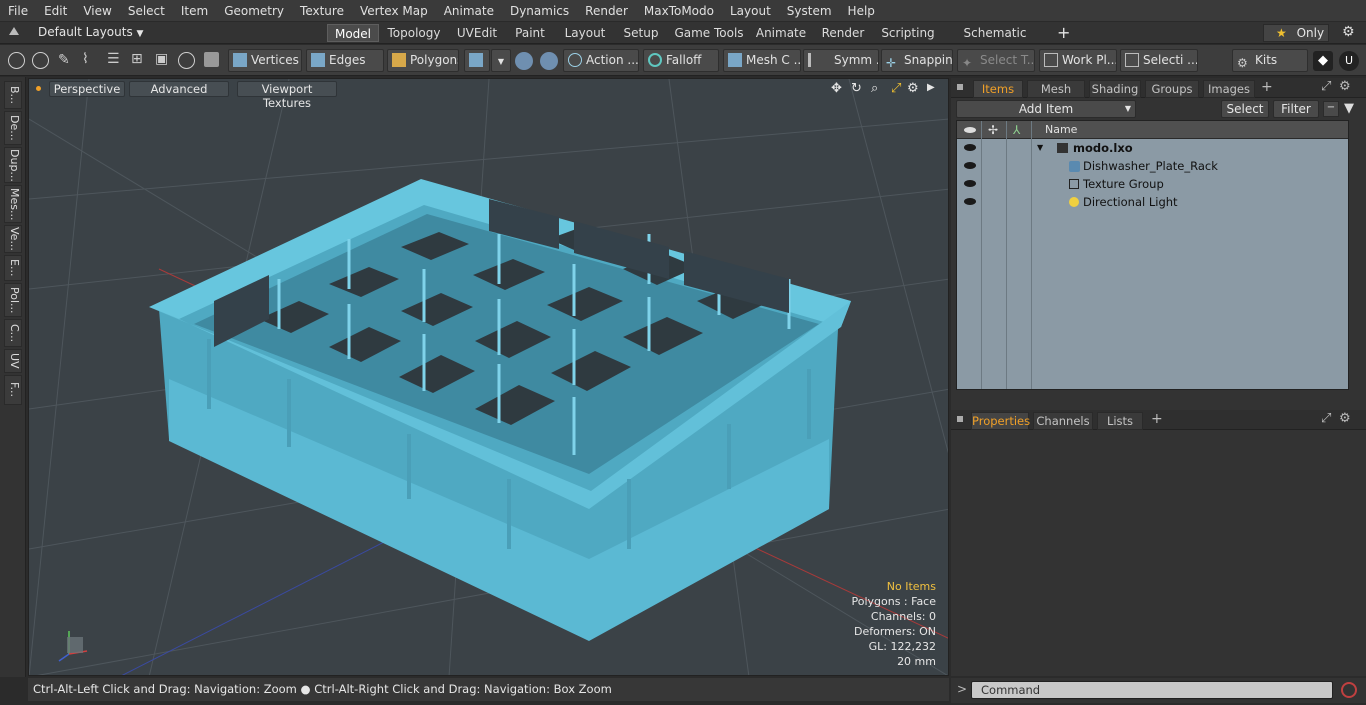  What do you see at coordinates (896, 88) in the screenshot?
I see `maximize-view-icon: ⤢` at bounding box center [896, 88].